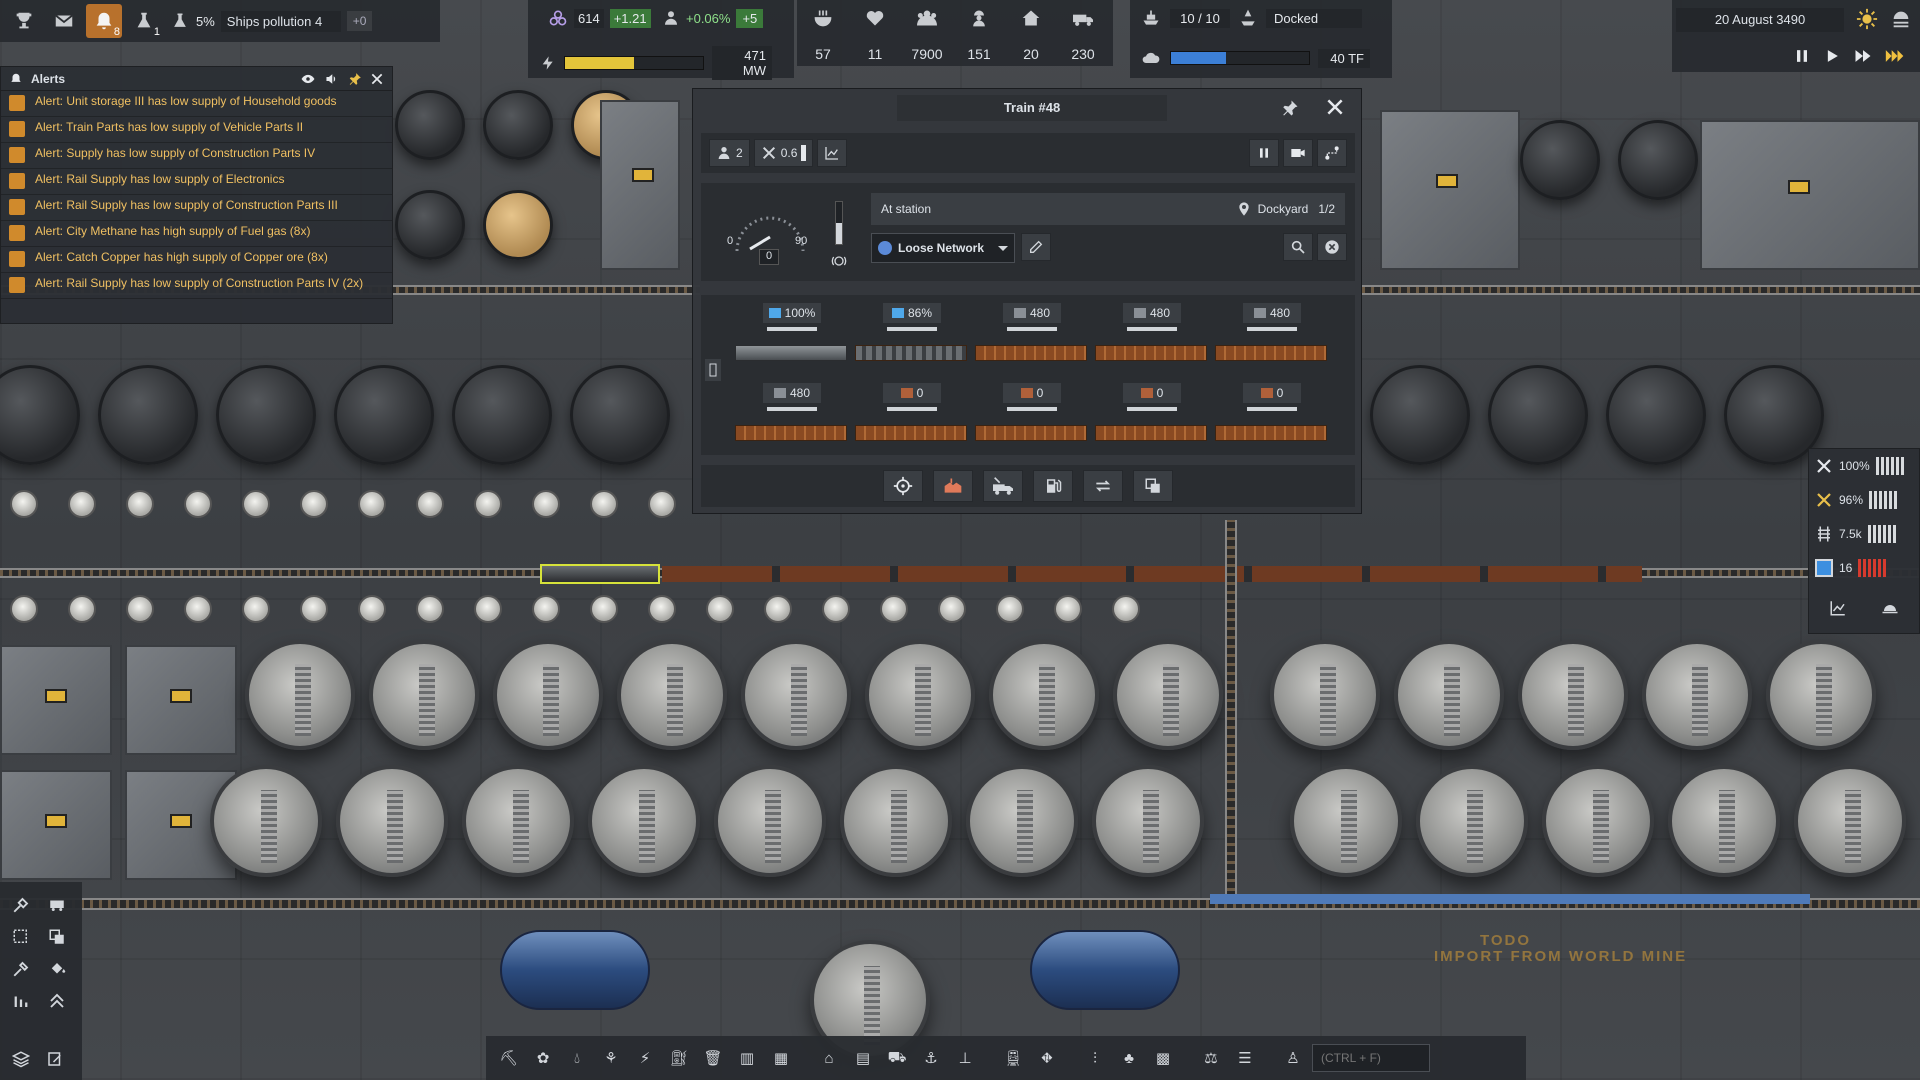 Image resolution: width=1920 pixels, height=1080 pixels. Describe the element at coordinates (781, 1058) in the screenshot. I see `storage-icon: ▦` at that location.